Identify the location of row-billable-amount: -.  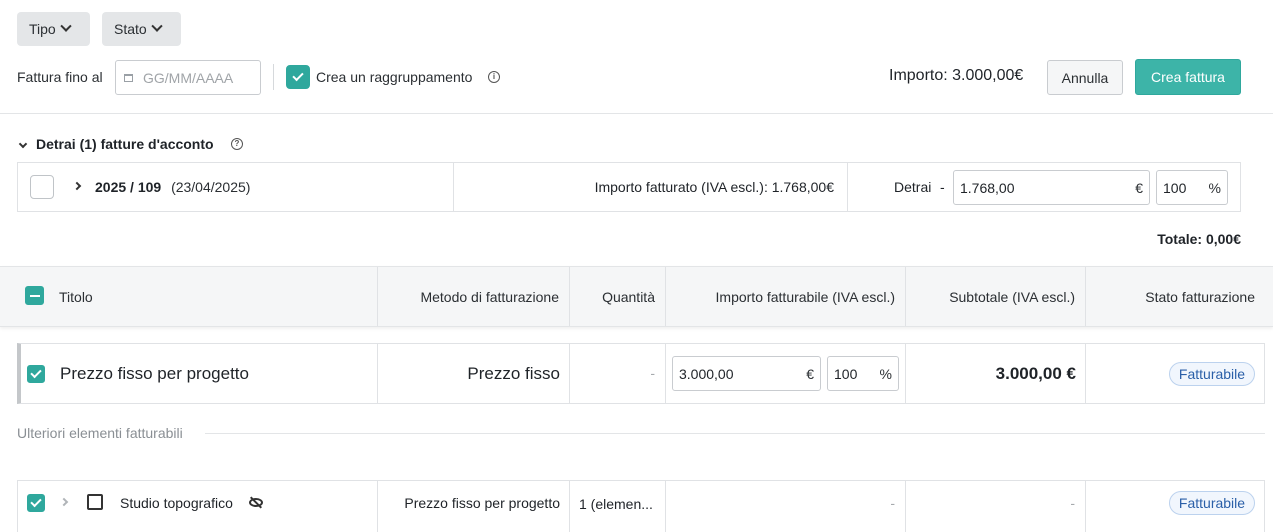
(892, 503).